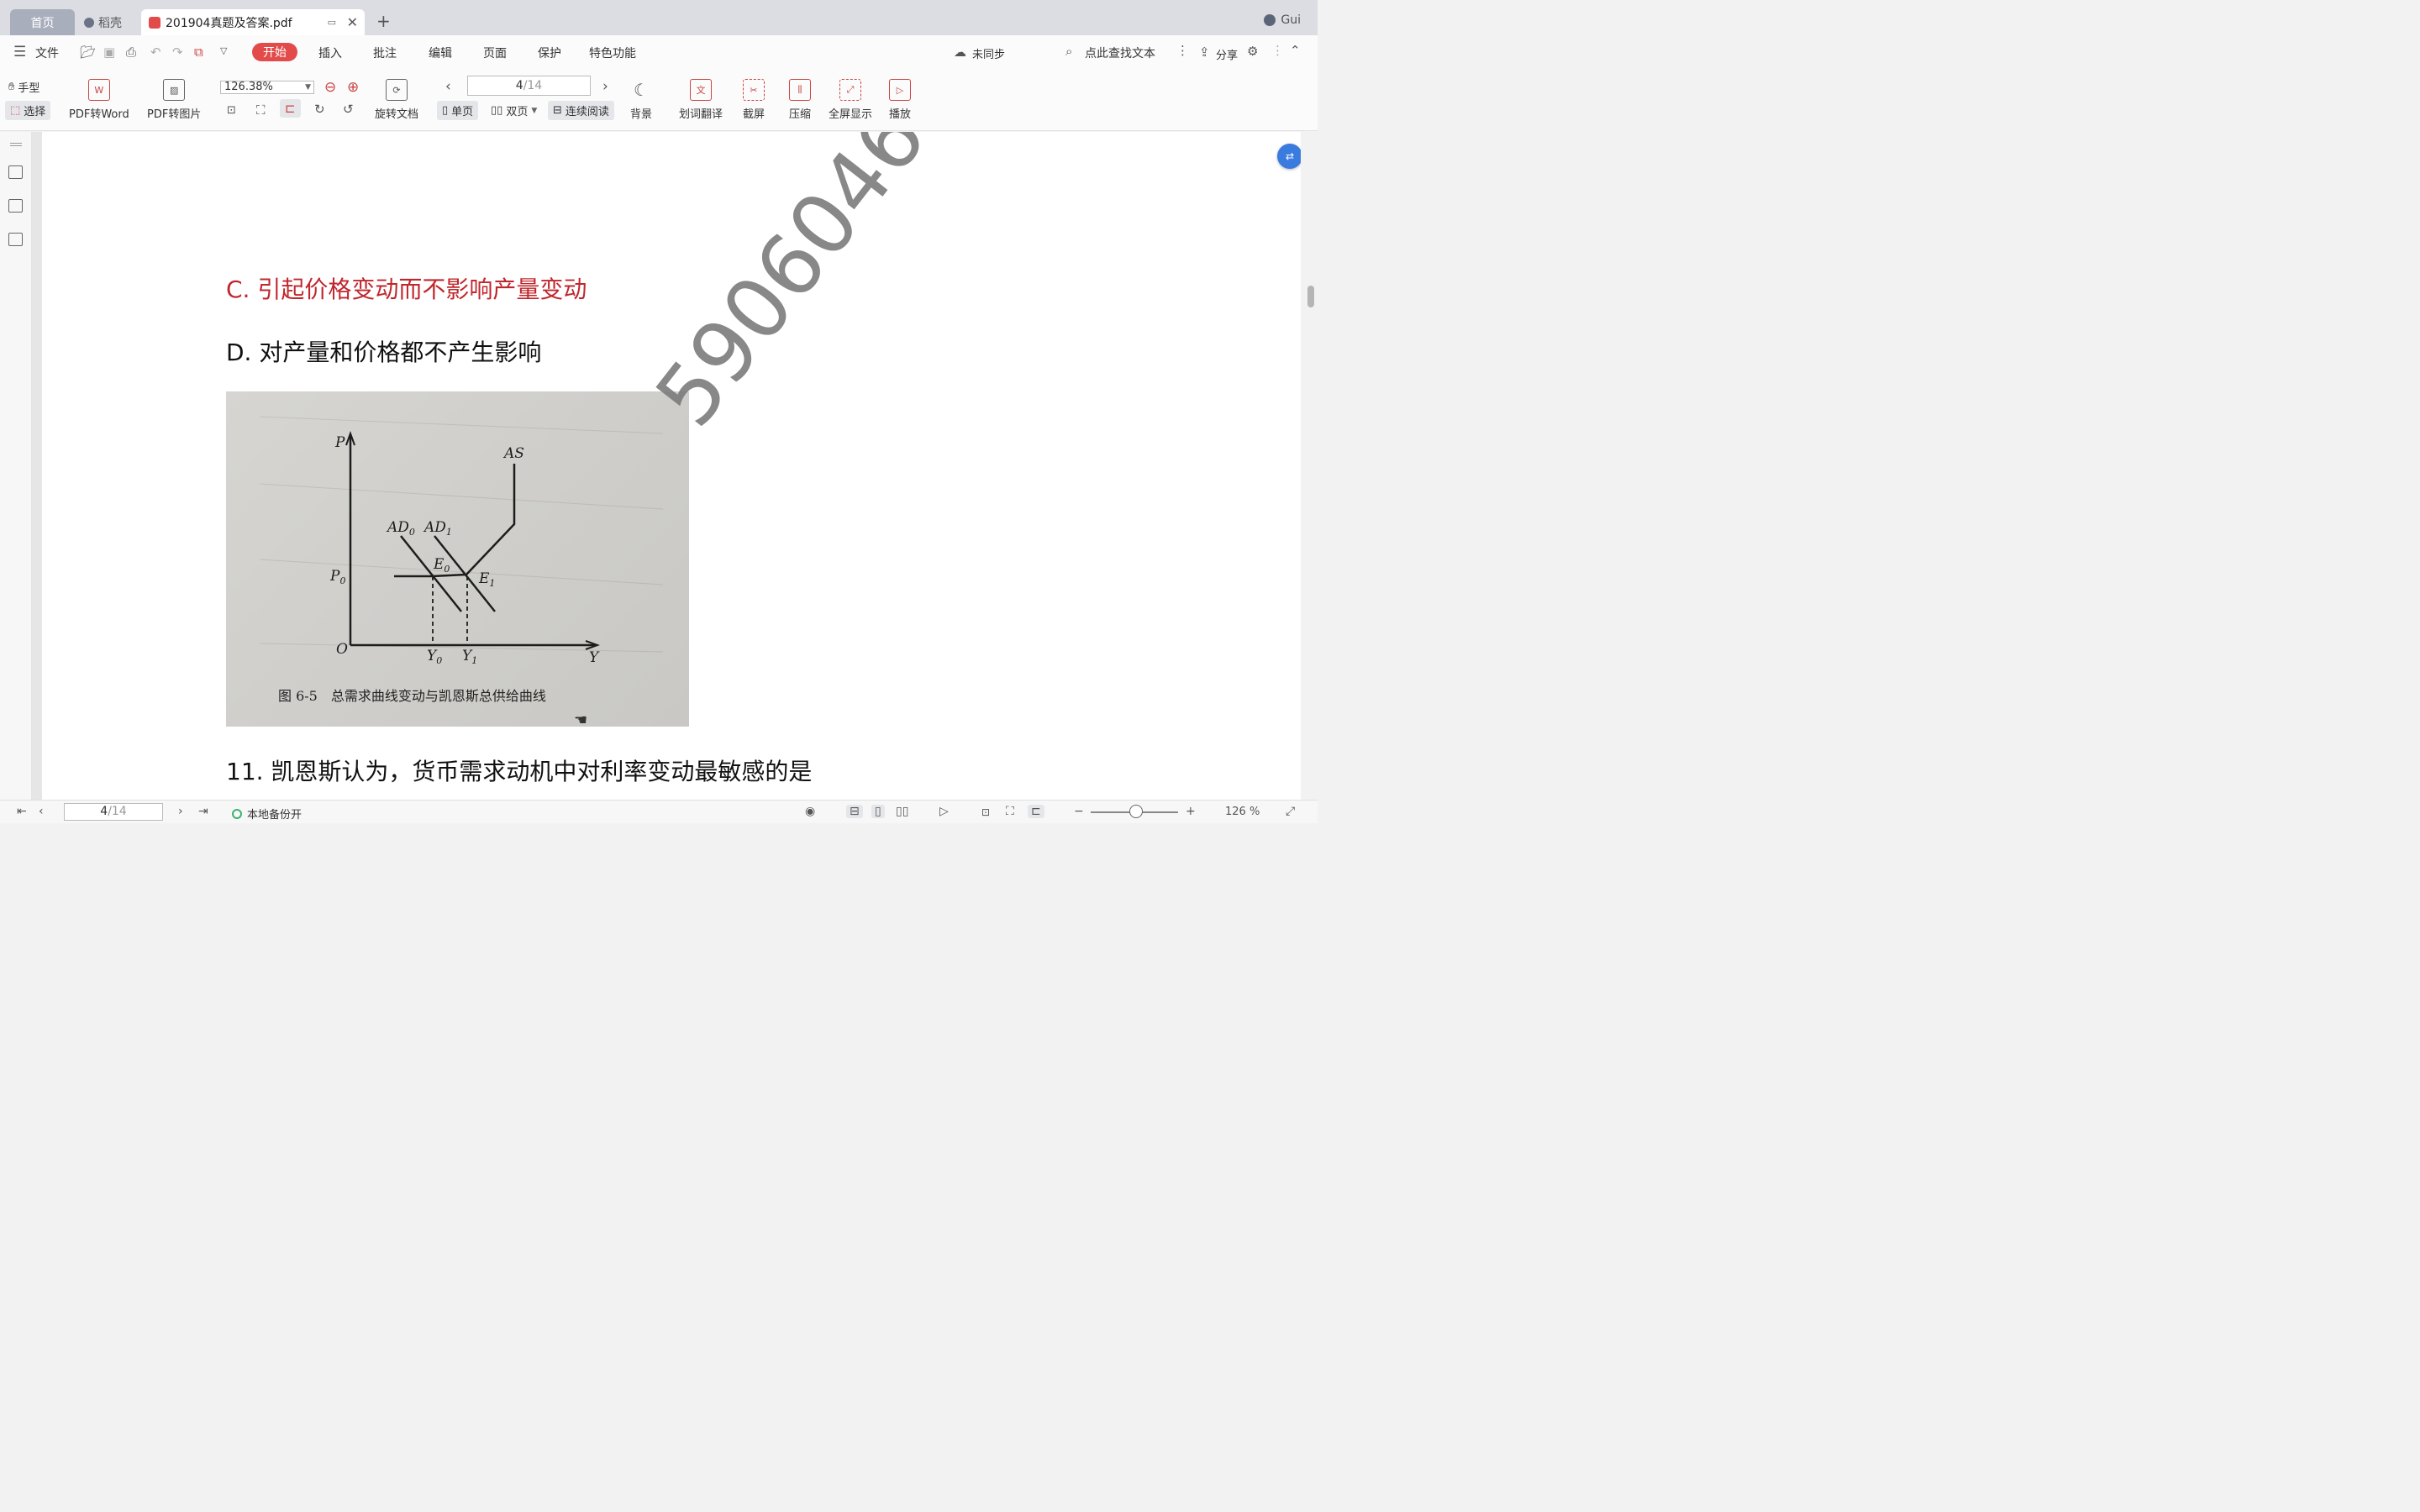  Describe the element at coordinates (42, 22) in the screenshot. I see `tab-home: 首页` at that location.